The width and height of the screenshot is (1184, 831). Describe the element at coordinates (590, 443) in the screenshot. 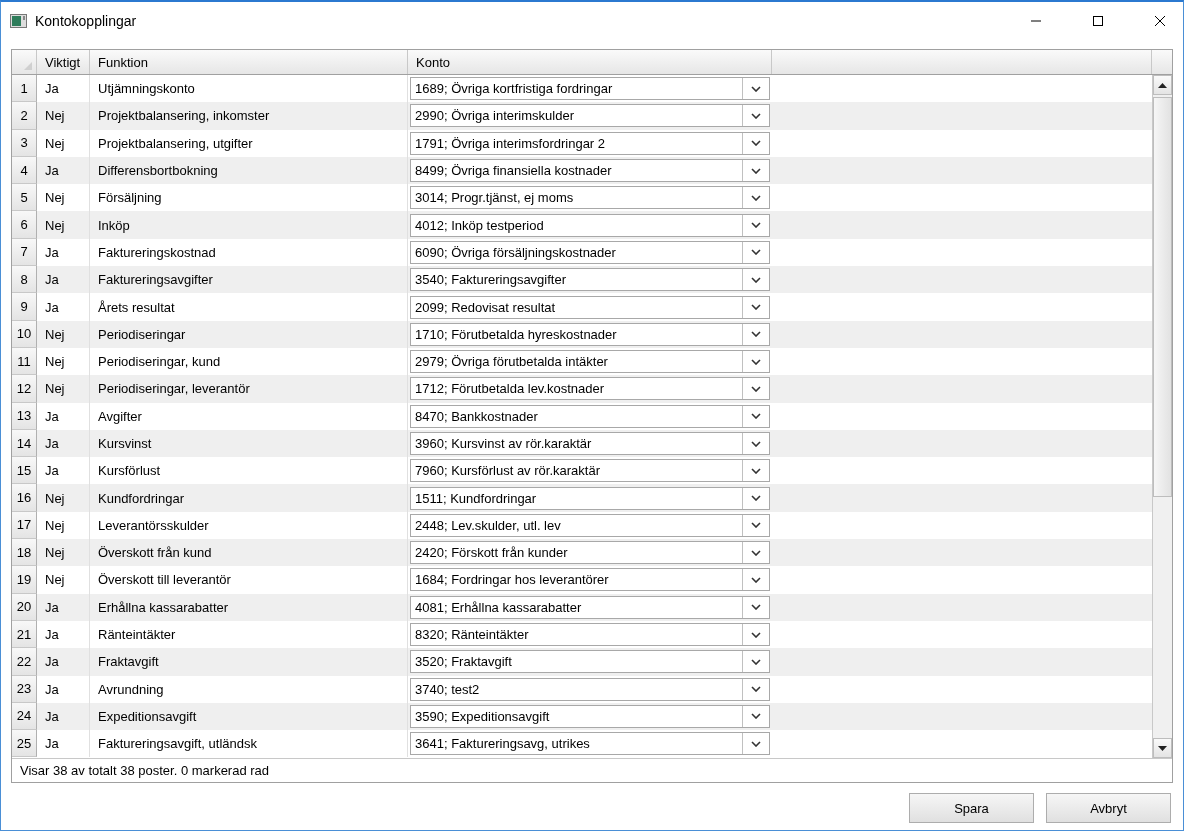

I see `account-dropdown: 3960; Kursvinst av rör.karaktär` at that location.